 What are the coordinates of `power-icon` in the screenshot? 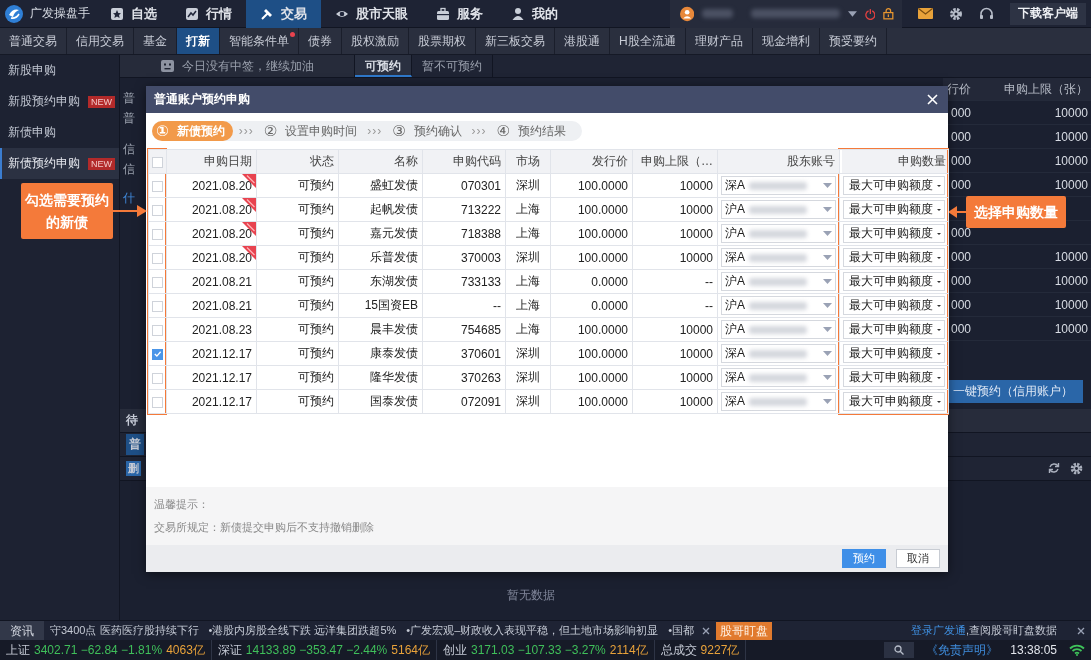 It's located at (870, 13).